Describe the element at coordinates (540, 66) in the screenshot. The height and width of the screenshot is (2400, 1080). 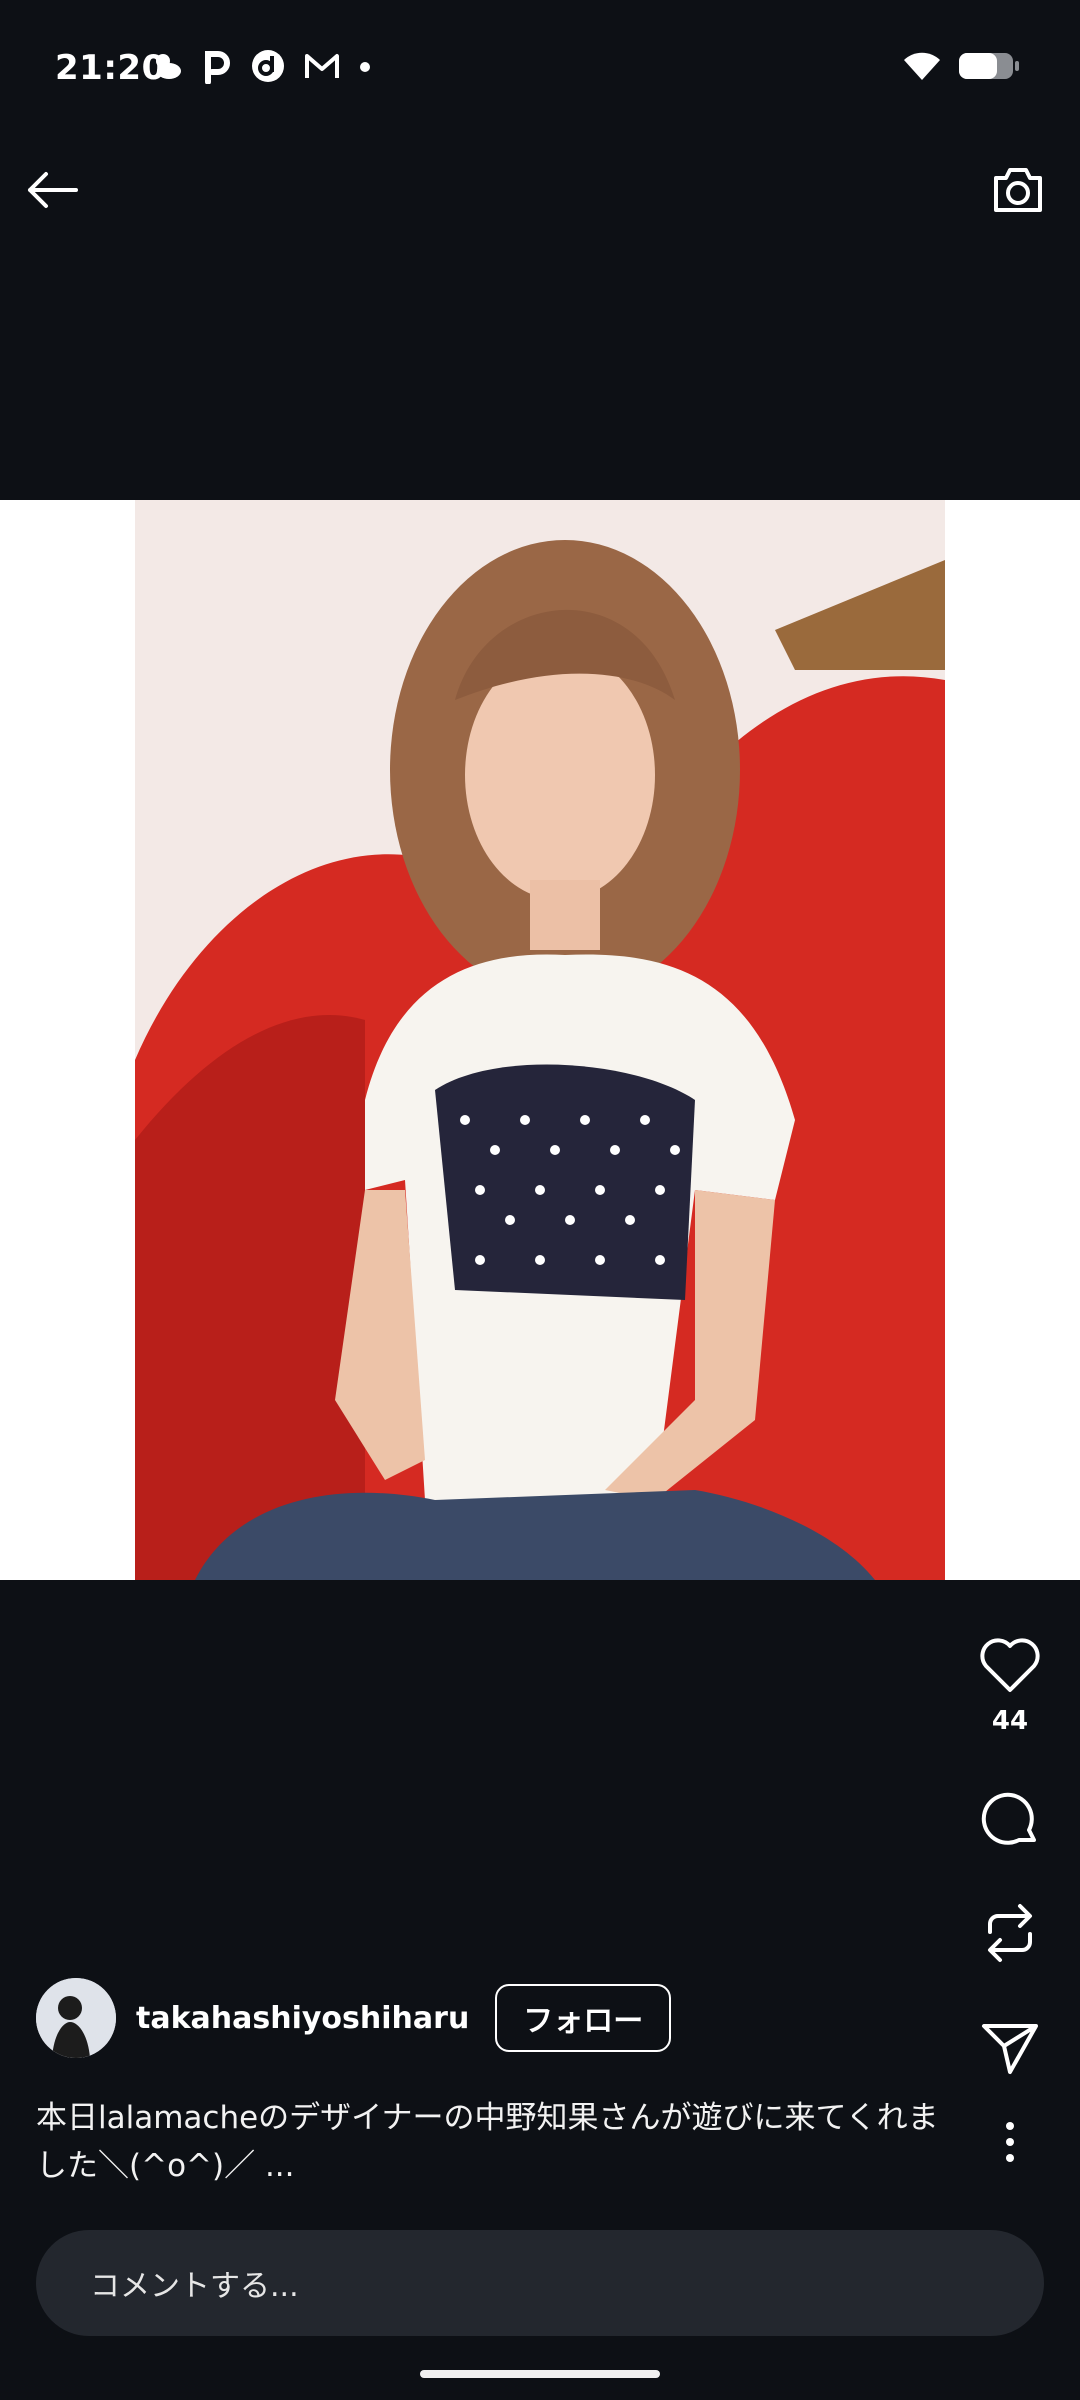
I see `status-bar: 21:20` at that location.